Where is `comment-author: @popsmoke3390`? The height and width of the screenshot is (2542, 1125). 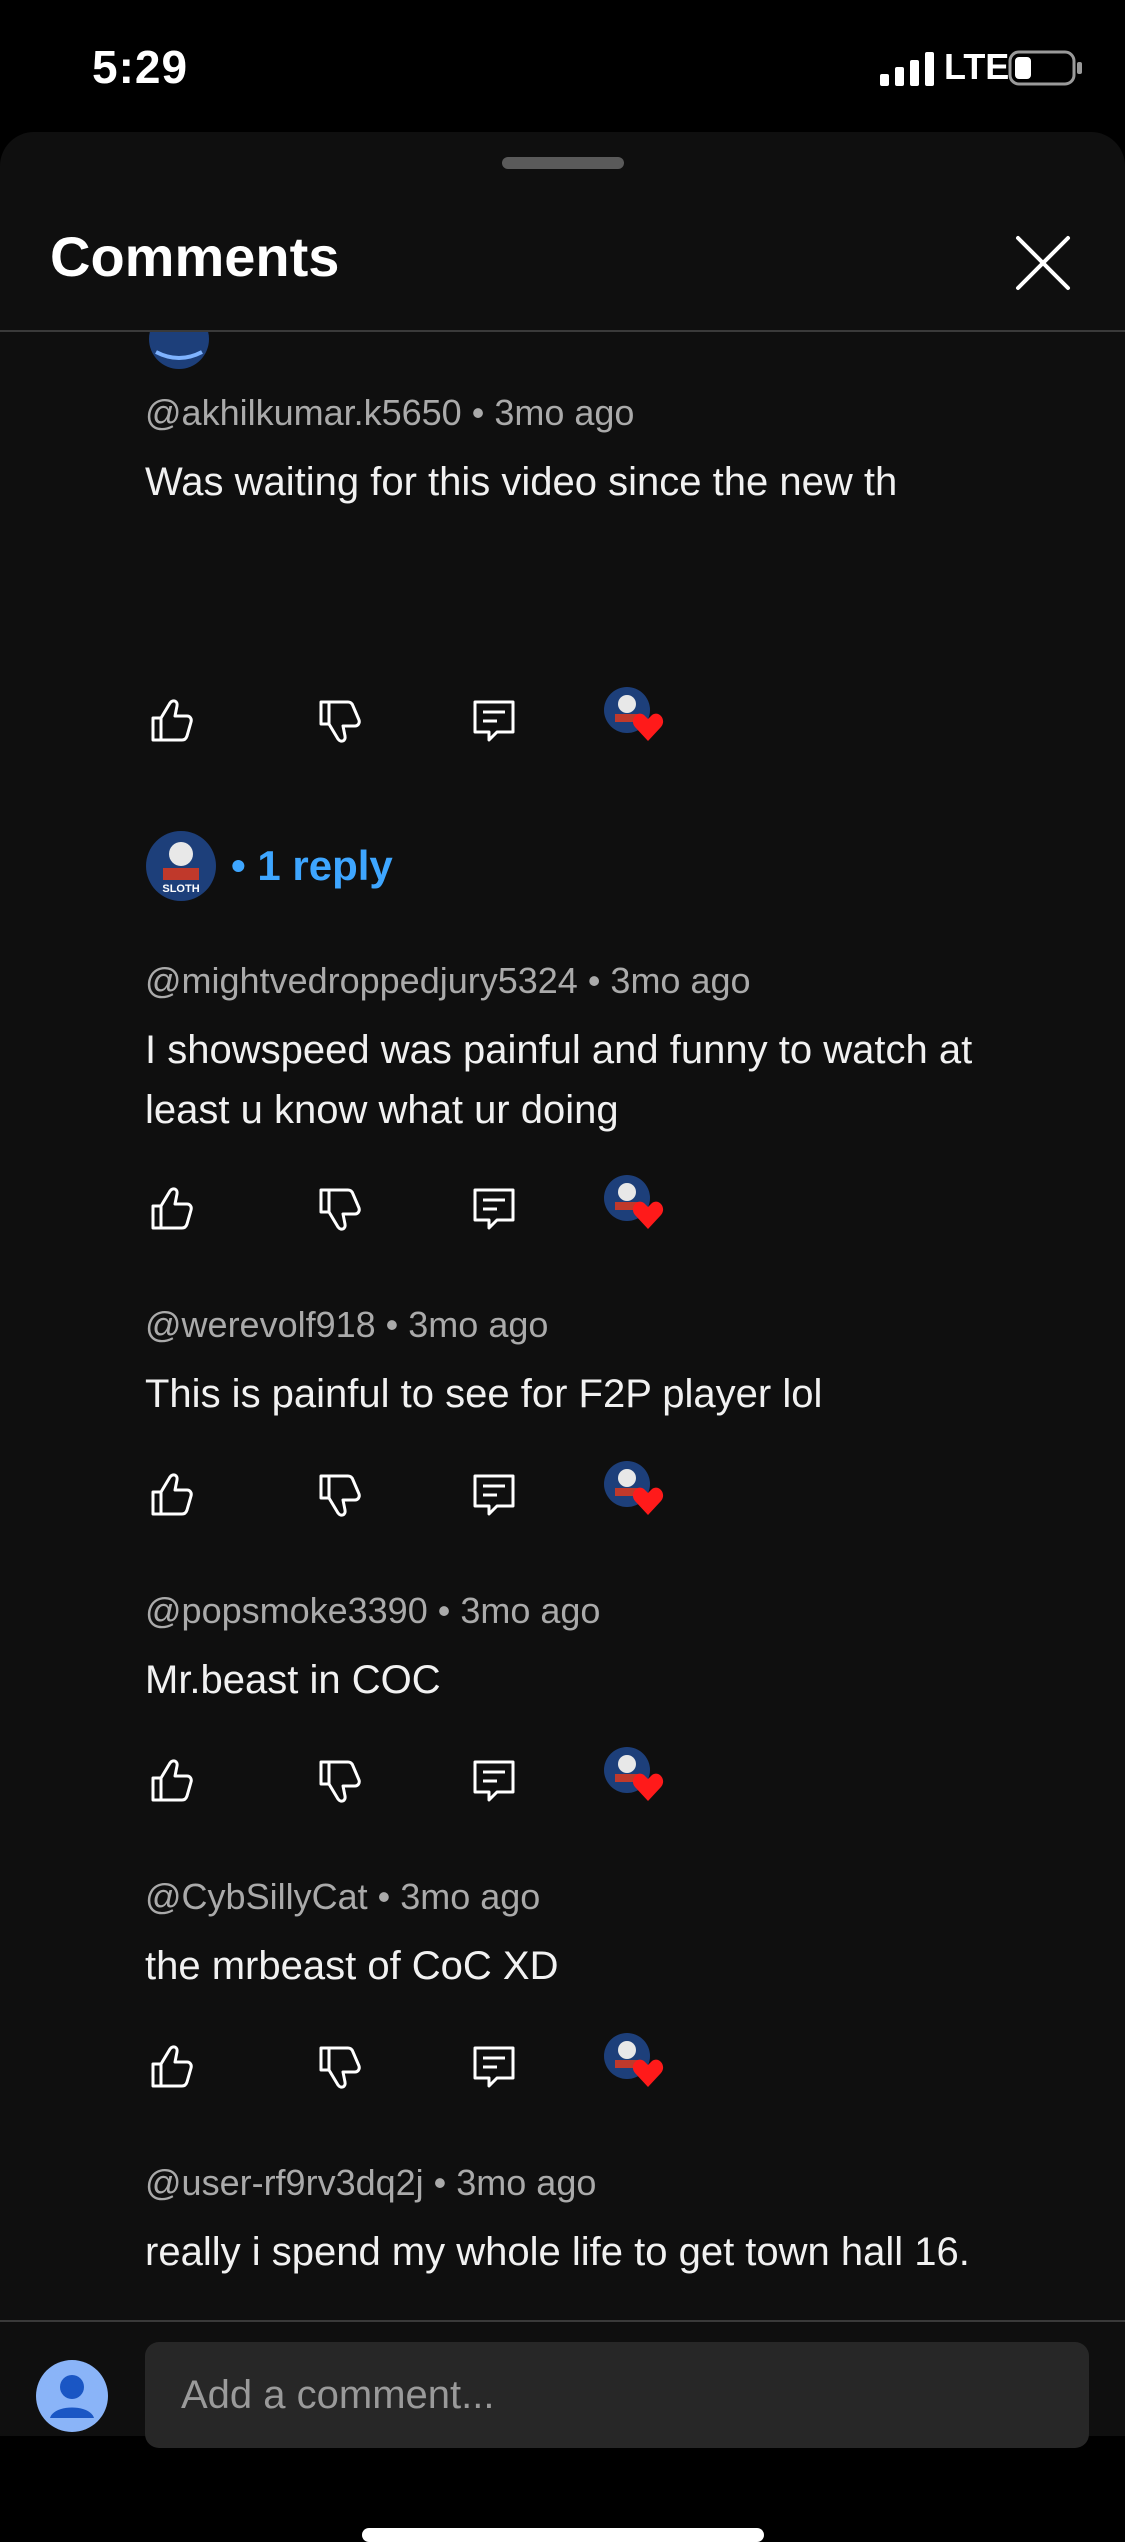 comment-author: @popsmoke3390 is located at coordinates (286, 1610).